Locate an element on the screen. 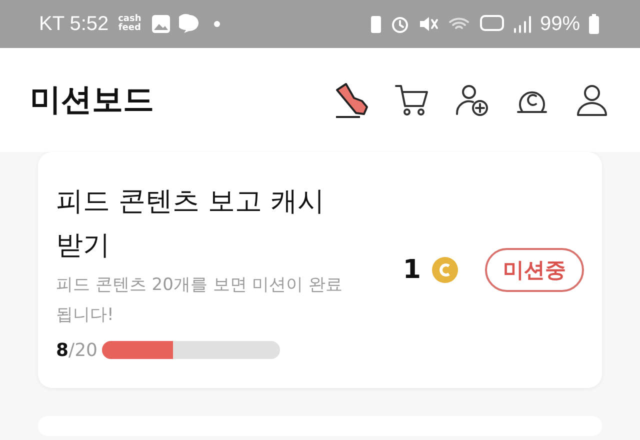 Image resolution: width=640 pixels, height=440 pixels. mission-status-button: 미션중 is located at coordinates (534, 270).